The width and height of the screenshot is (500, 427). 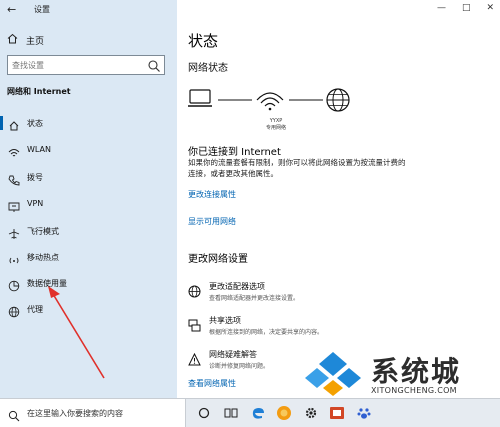 What do you see at coordinates (1, 123) in the screenshot?
I see `selected-indicator` at bounding box center [1, 123].